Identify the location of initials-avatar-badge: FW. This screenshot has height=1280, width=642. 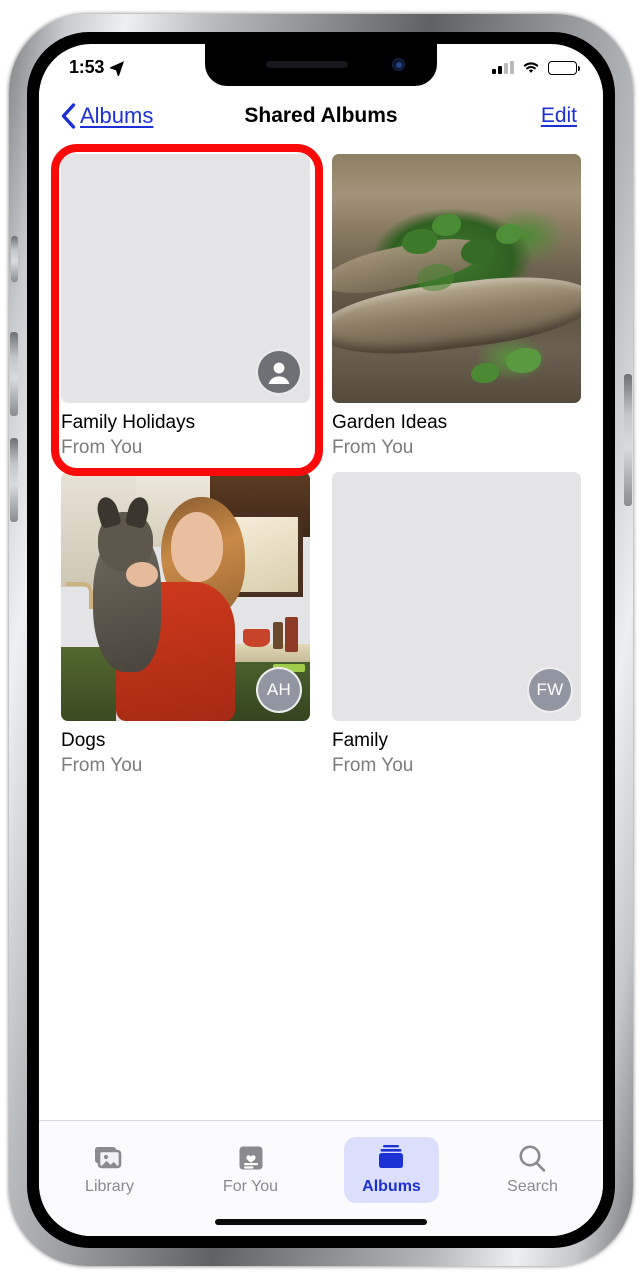
(550, 690).